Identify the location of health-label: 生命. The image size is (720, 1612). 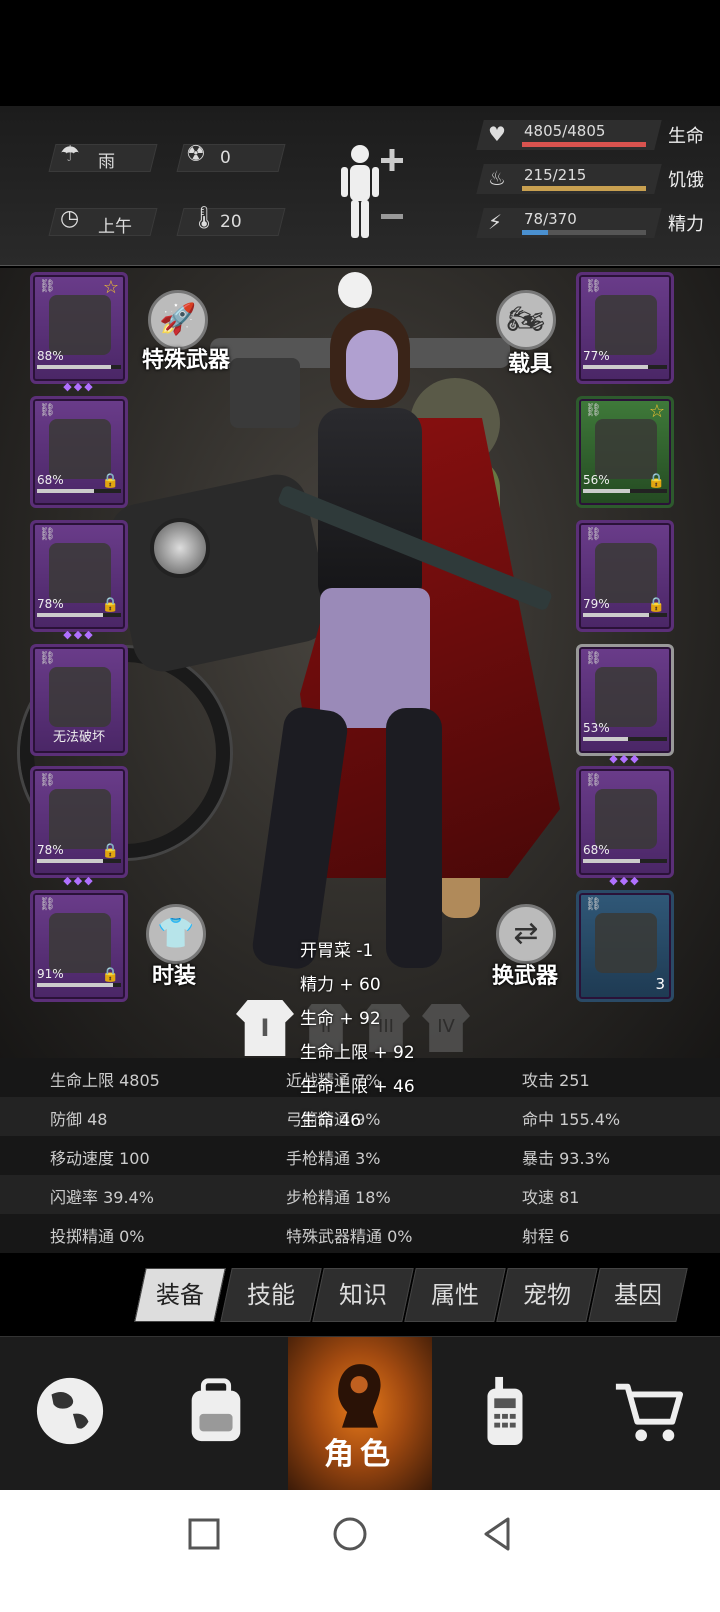
(686, 136).